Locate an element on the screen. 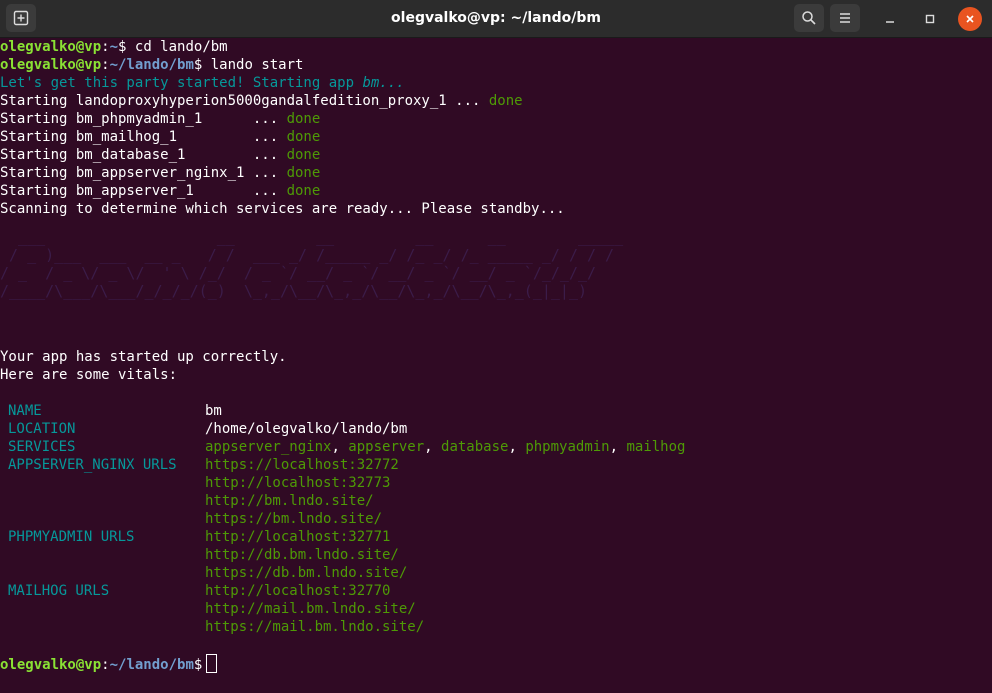 The width and height of the screenshot is (992, 693). url-link: https://mail.bm.lndo.site/ is located at coordinates (445, 627).